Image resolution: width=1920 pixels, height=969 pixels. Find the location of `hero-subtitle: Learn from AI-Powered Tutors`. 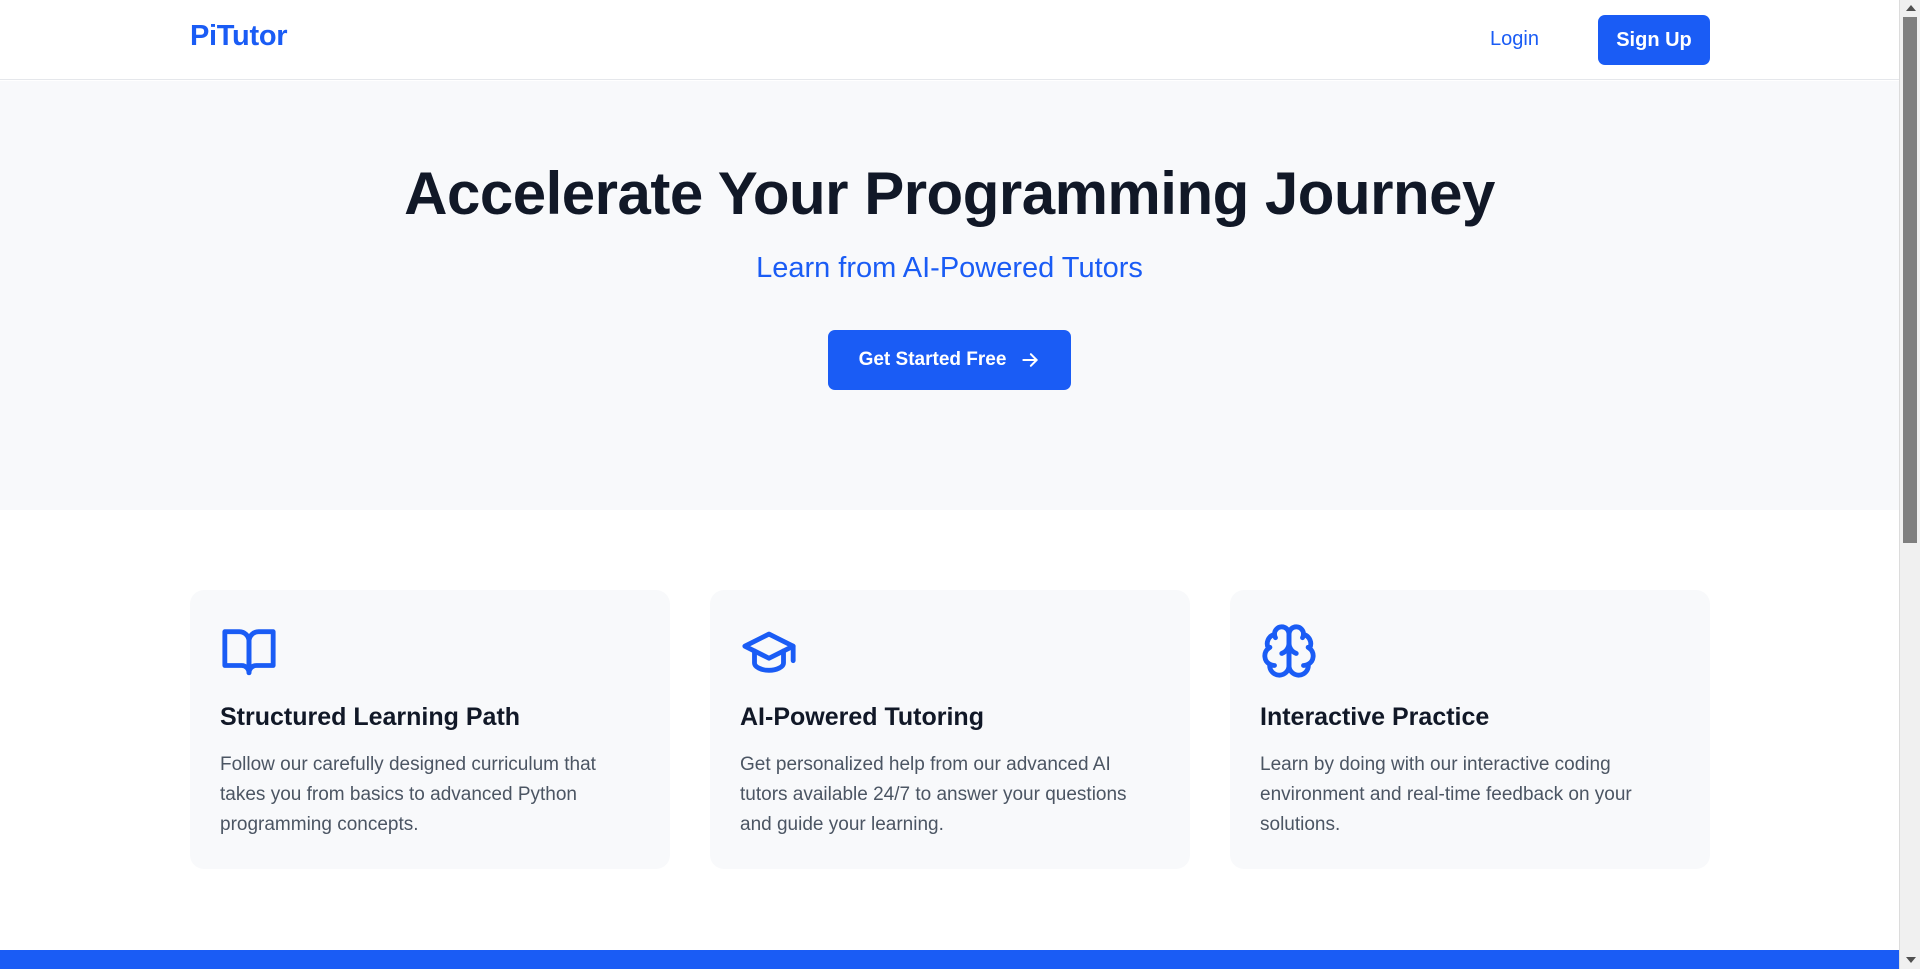

hero-subtitle: Learn from AI-Powered Tutors is located at coordinates (949, 268).